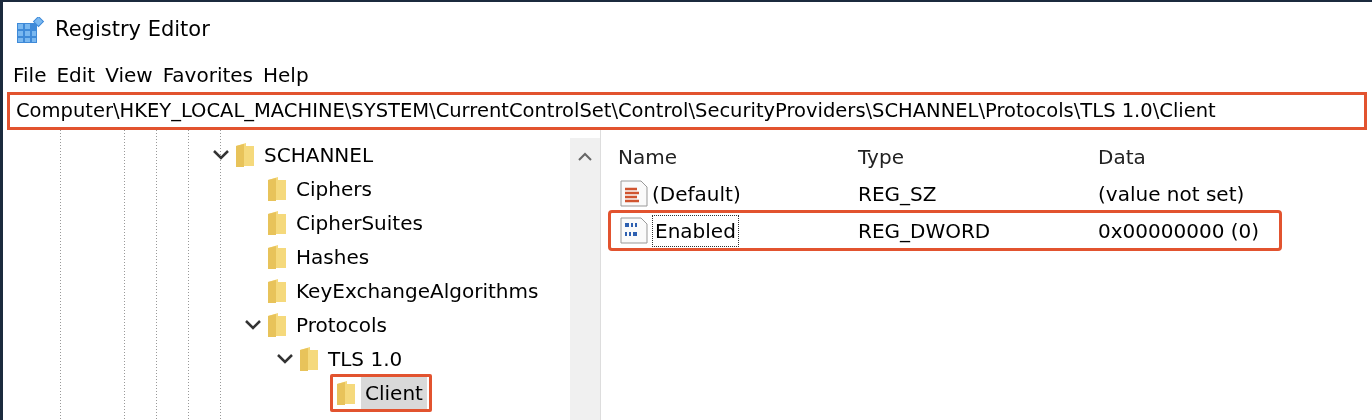 The image size is (1372, 420). I want to click on tree-item: TLS 1.0, so click(365, 359).